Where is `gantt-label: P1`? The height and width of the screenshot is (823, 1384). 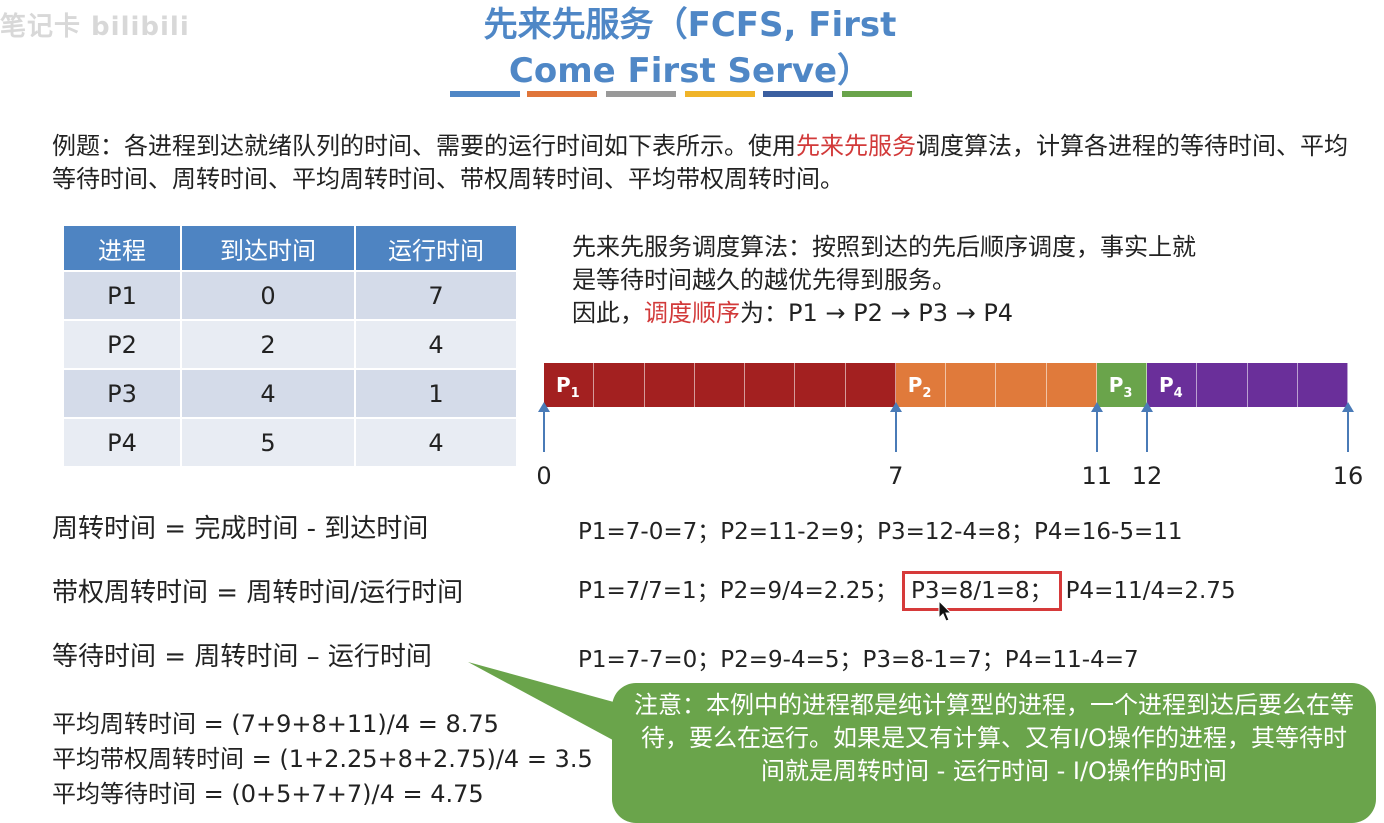 gantt-label: P1 is located at coordinates (568, 387).